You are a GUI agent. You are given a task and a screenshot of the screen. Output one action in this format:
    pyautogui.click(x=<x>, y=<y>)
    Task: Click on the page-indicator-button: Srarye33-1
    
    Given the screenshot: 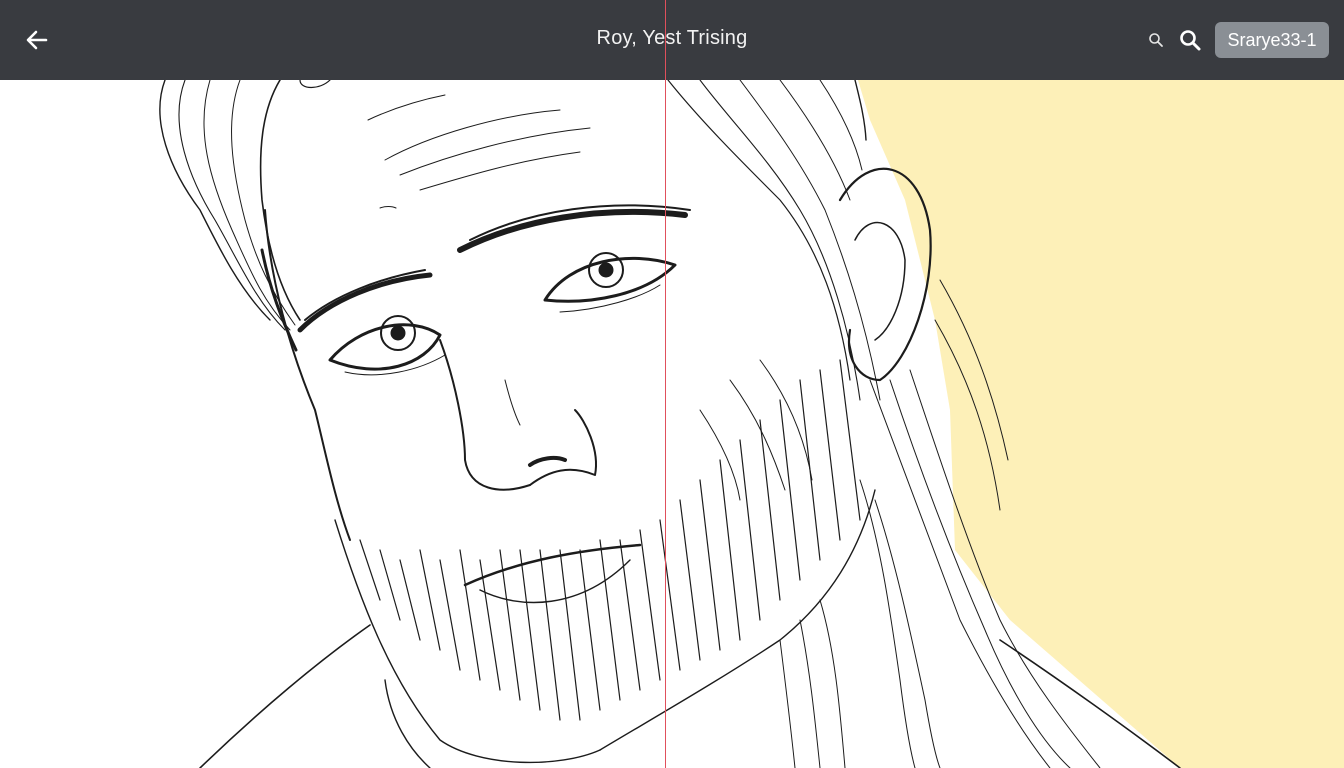 What is the action you would take?
    pyautogui.click(x=1272, y=40)
    